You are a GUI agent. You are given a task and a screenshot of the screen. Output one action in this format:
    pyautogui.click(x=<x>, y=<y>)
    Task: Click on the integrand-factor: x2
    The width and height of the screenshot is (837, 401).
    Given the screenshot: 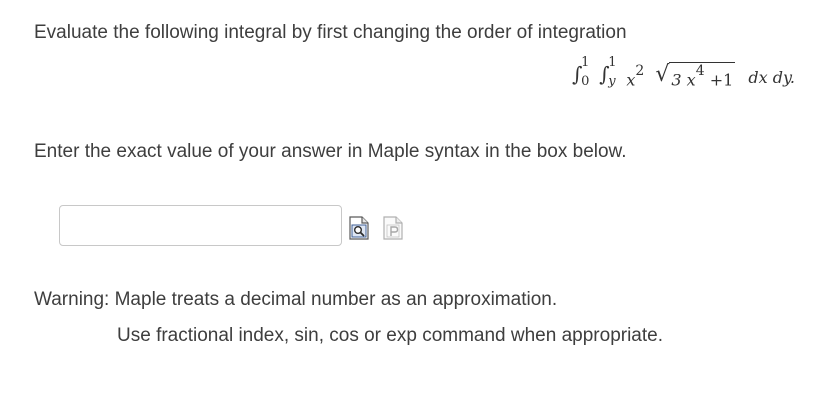 What is the action you would take?
    pyautogui.click(x=635, y=76)
    